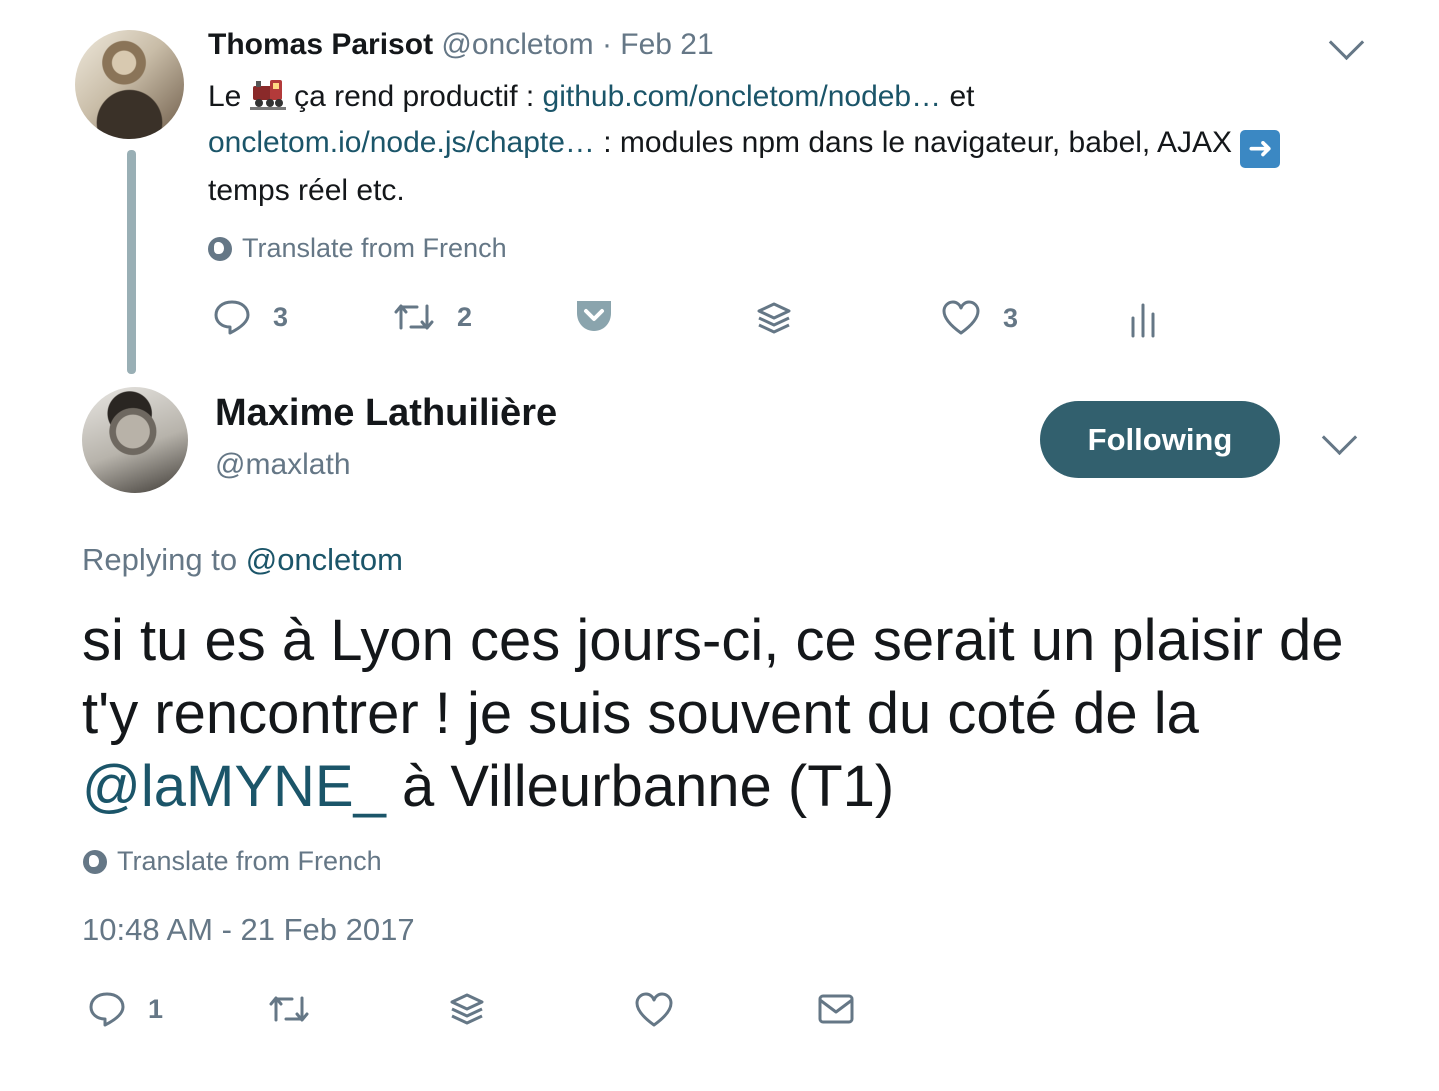 The width and height of the screenshot is (1439, 1091). Describe the element at coordinates (267, 94) in the screenshot. I see `train-emoji` at that location.